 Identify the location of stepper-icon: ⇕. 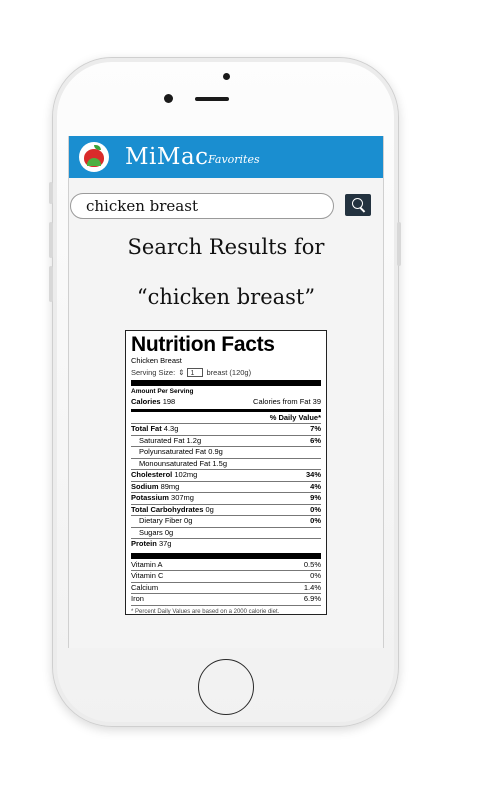
(181, 372).